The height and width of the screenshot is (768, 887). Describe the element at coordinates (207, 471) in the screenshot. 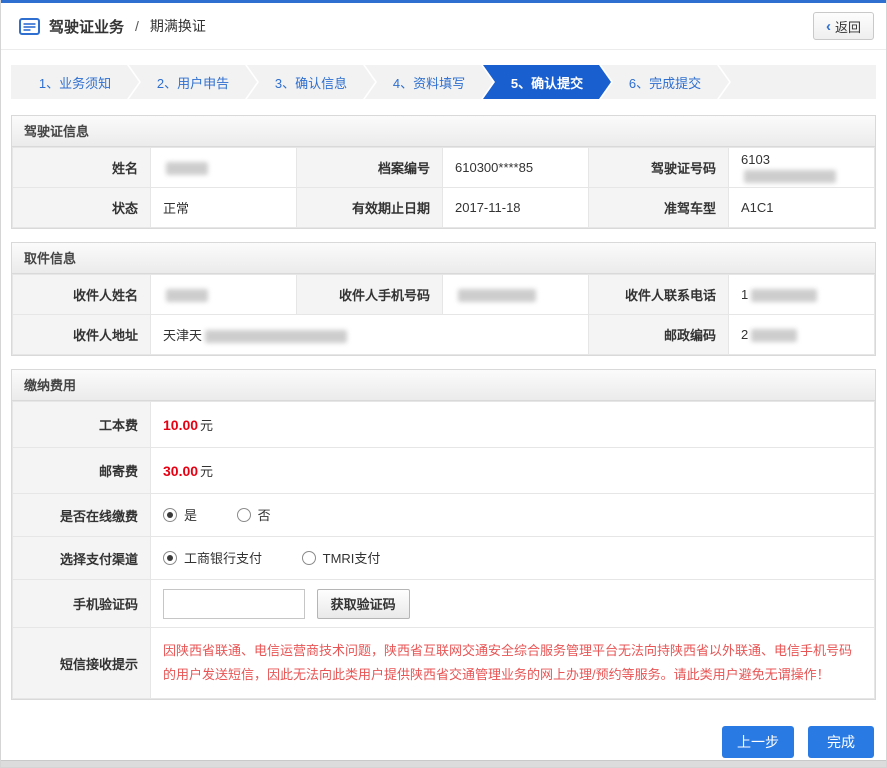

I see `postage-fee-unit: 元` at that location.